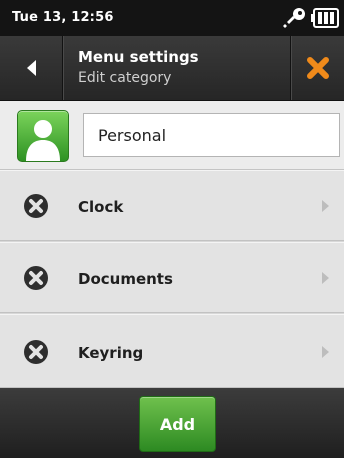 This screenshot has height=458, width=344. What do you see at coordinates (138, 57) in the screenshot?
I see `page-title: Menu settings` at bounding box center [138, 57].